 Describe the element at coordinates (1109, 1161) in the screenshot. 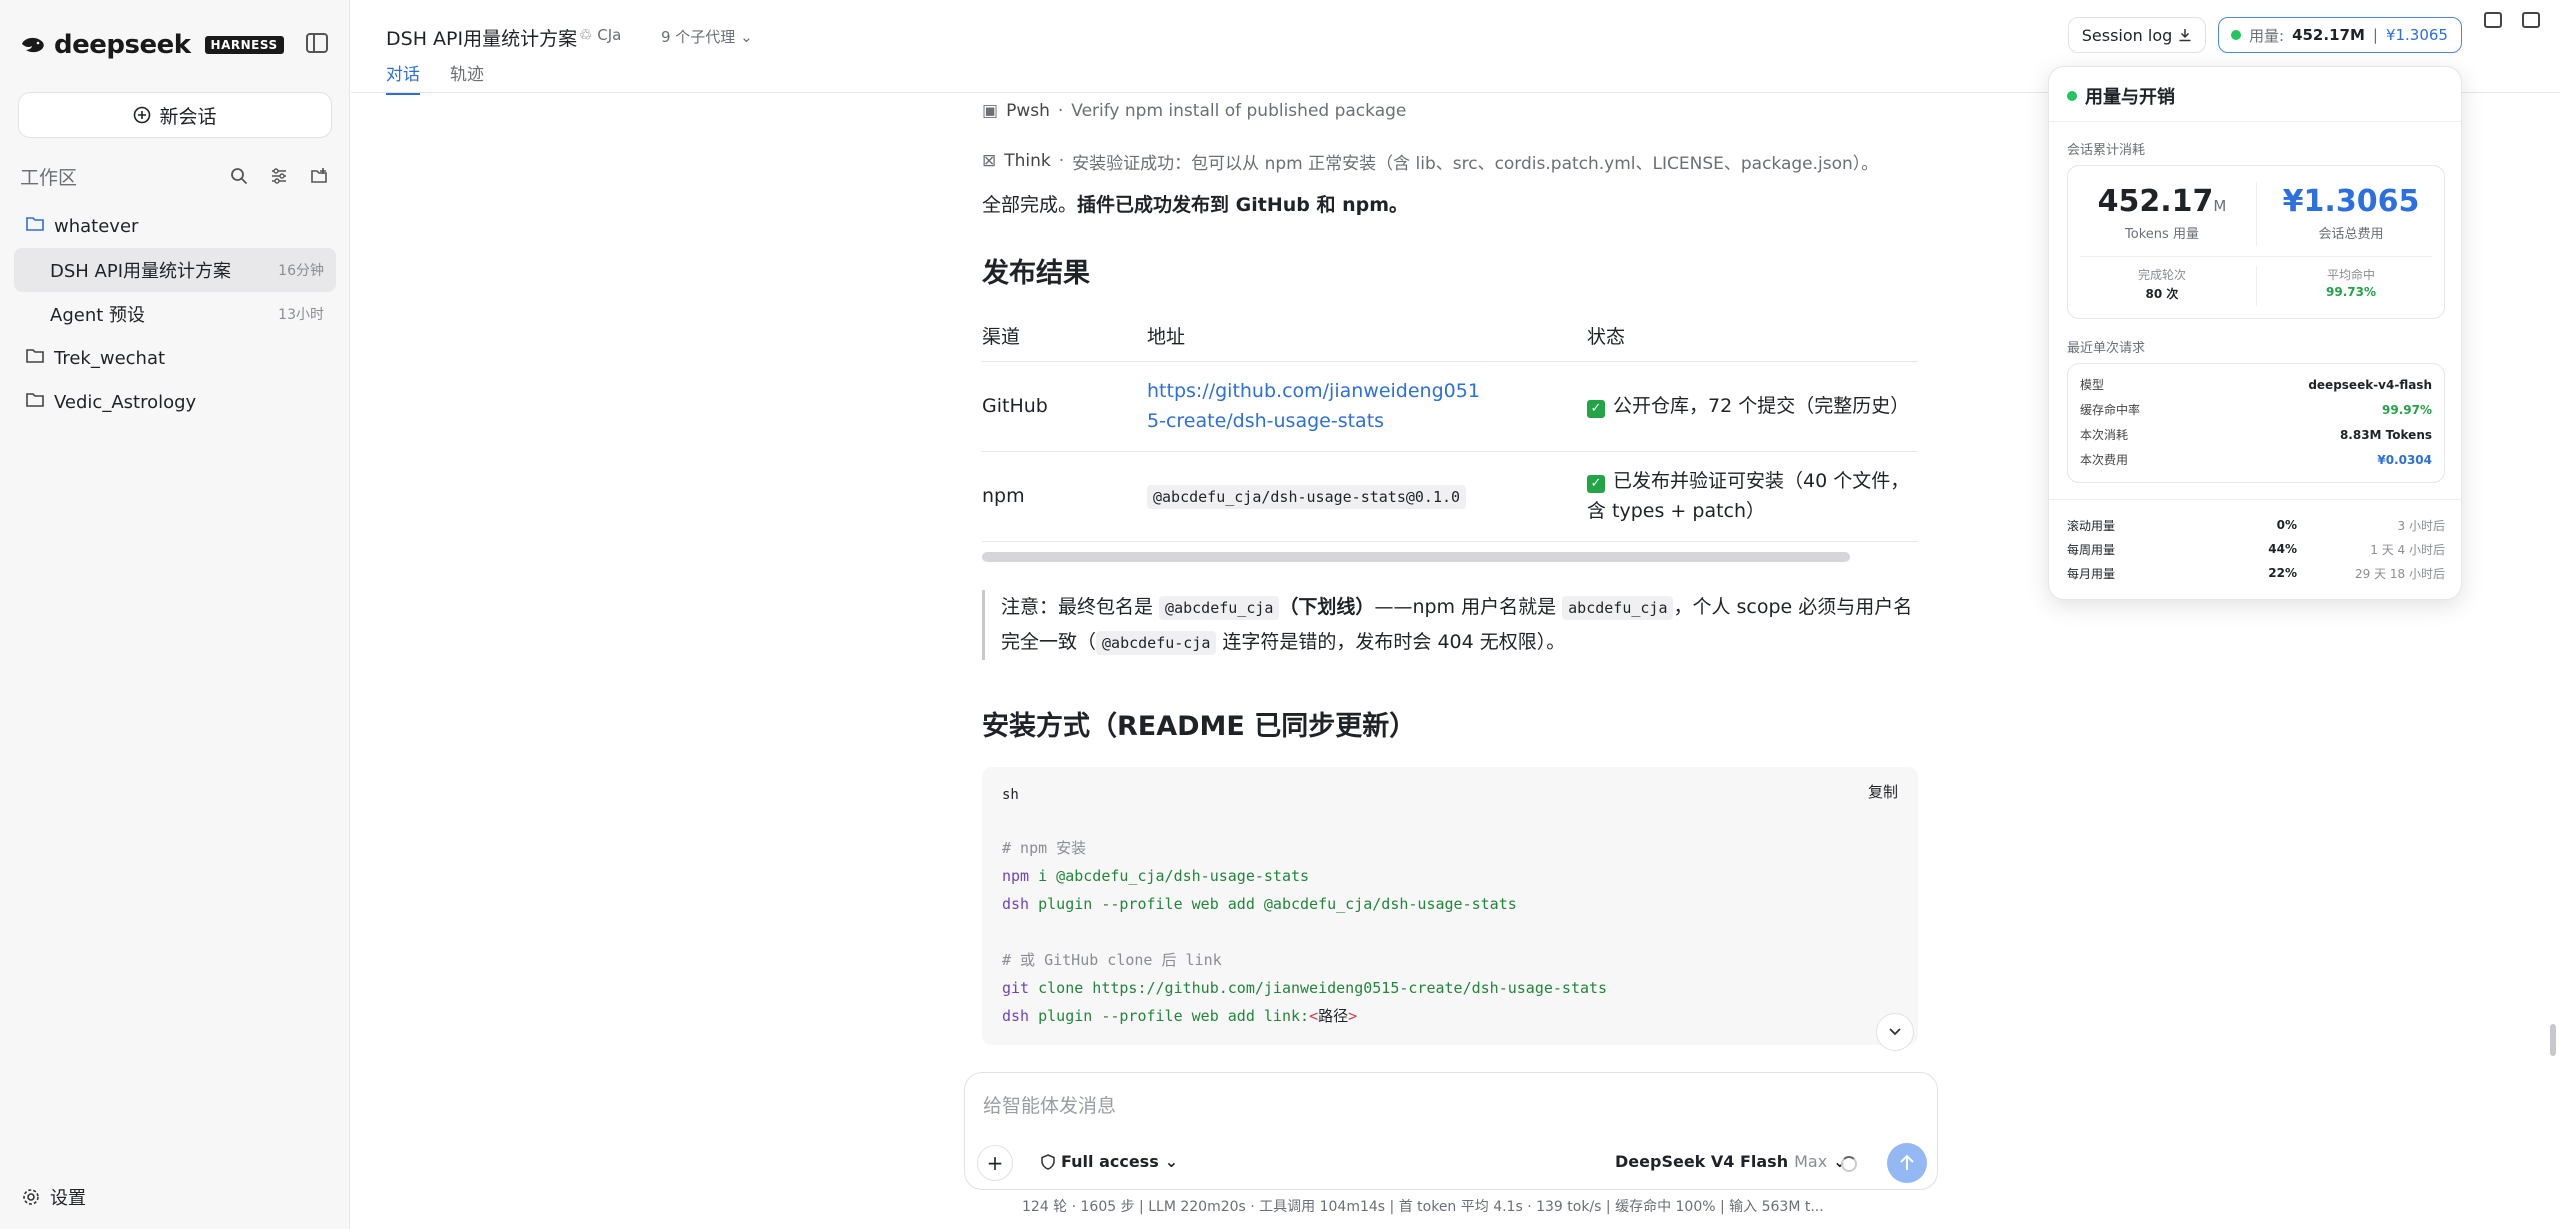

I see `access-dropdown: Full access ⌄` at that location.